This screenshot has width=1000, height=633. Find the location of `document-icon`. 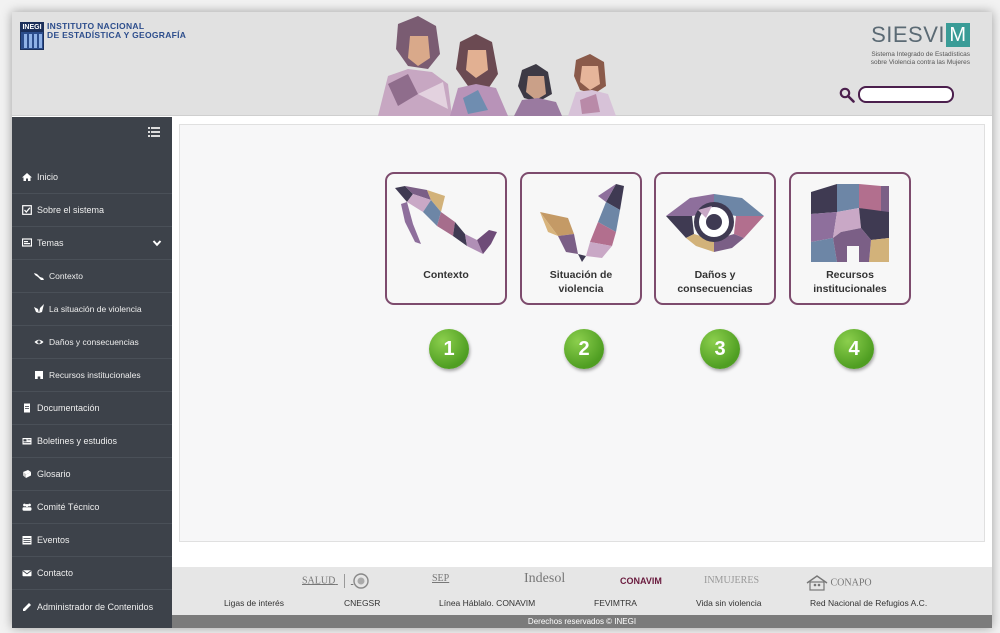

document-icon is located at coordinates (27, 408).